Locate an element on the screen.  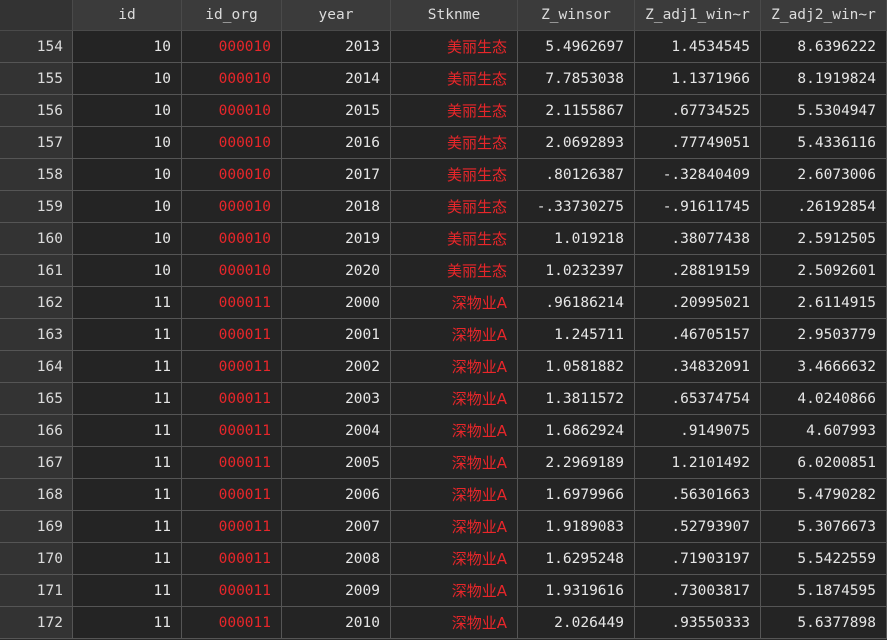
cell-z-adj2-winsor: 5.5304947 is located at coordinates (824, 111).